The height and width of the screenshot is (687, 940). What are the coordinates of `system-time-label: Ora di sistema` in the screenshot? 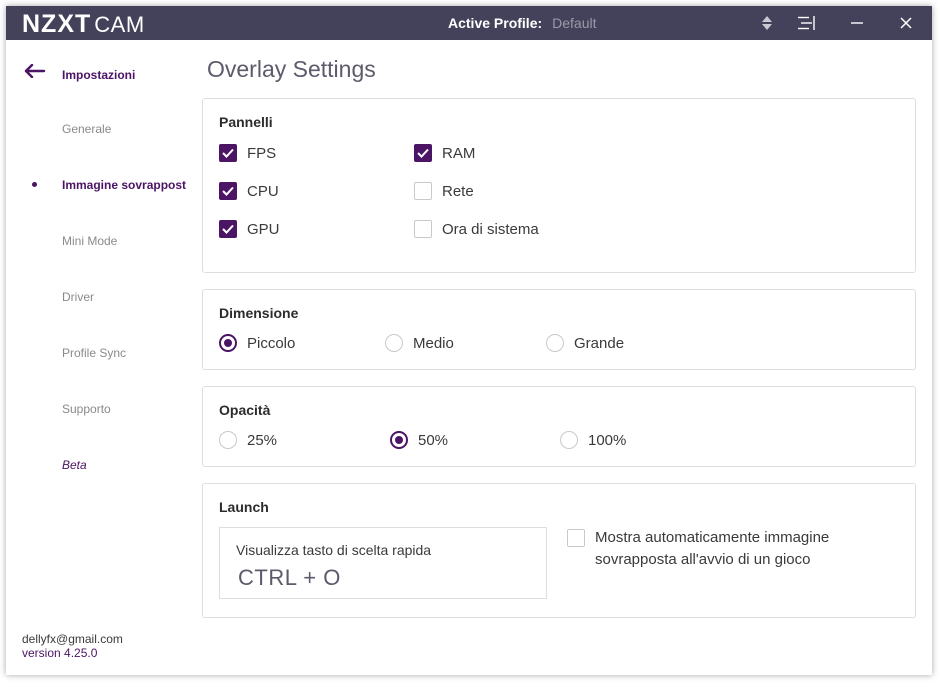 It's located at (490, 229).